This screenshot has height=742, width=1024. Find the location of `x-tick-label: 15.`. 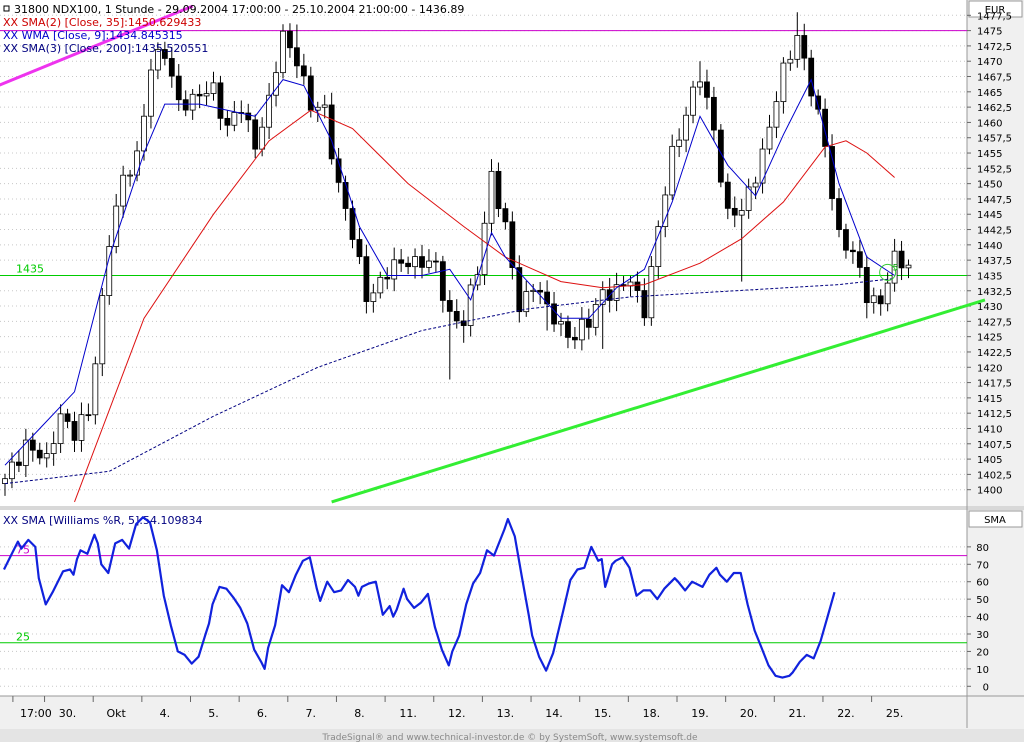

x-tick-label: 15. is located at coordinates (603, 713).